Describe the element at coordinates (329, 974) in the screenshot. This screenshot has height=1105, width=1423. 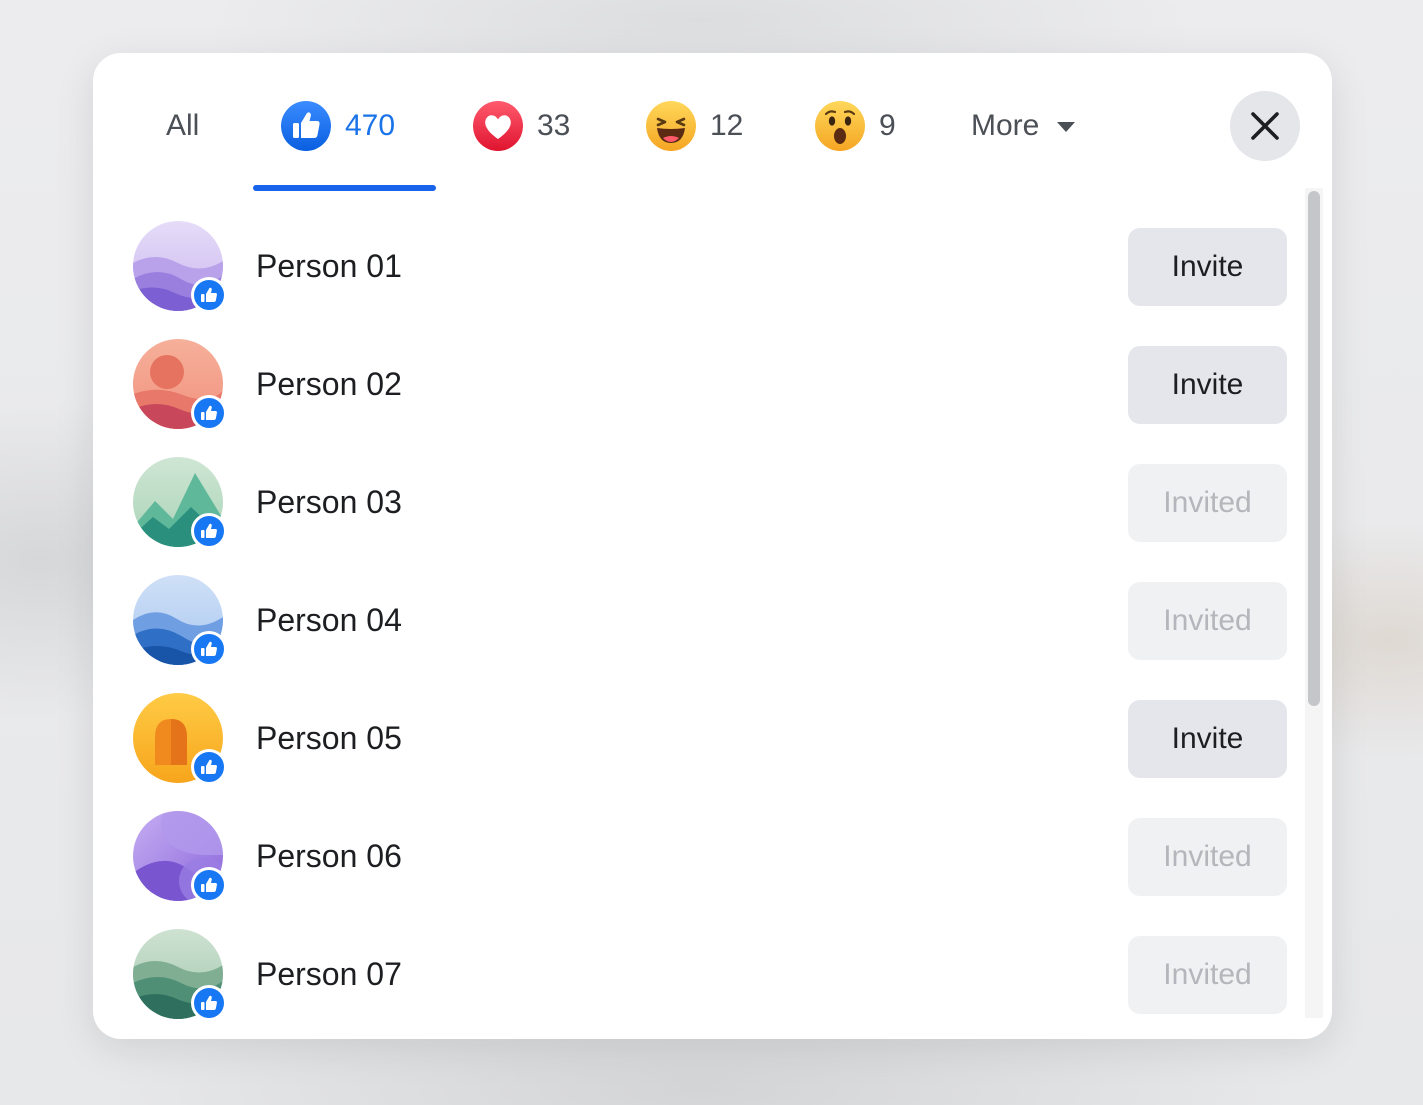
I see `person-name: Person 07` at that location.